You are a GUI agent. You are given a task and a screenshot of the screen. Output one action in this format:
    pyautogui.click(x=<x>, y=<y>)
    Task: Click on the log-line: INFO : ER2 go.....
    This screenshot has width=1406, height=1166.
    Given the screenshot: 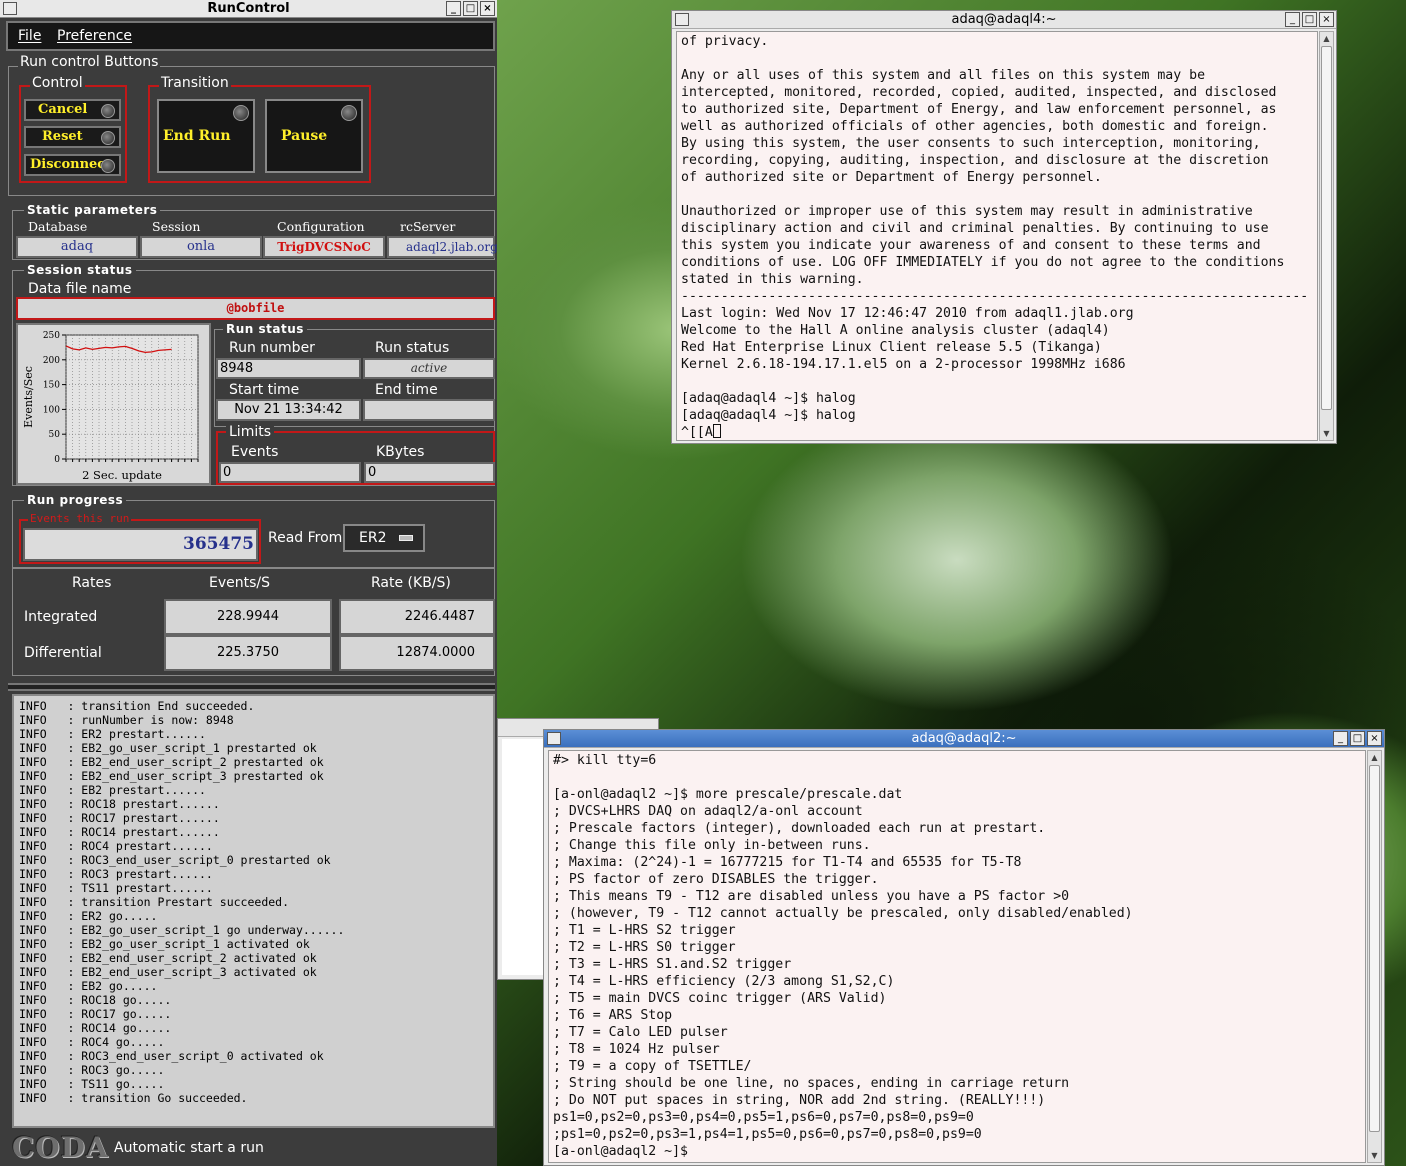 What is the action you would take?
    pyautogui.click(x=88, y=916)
    